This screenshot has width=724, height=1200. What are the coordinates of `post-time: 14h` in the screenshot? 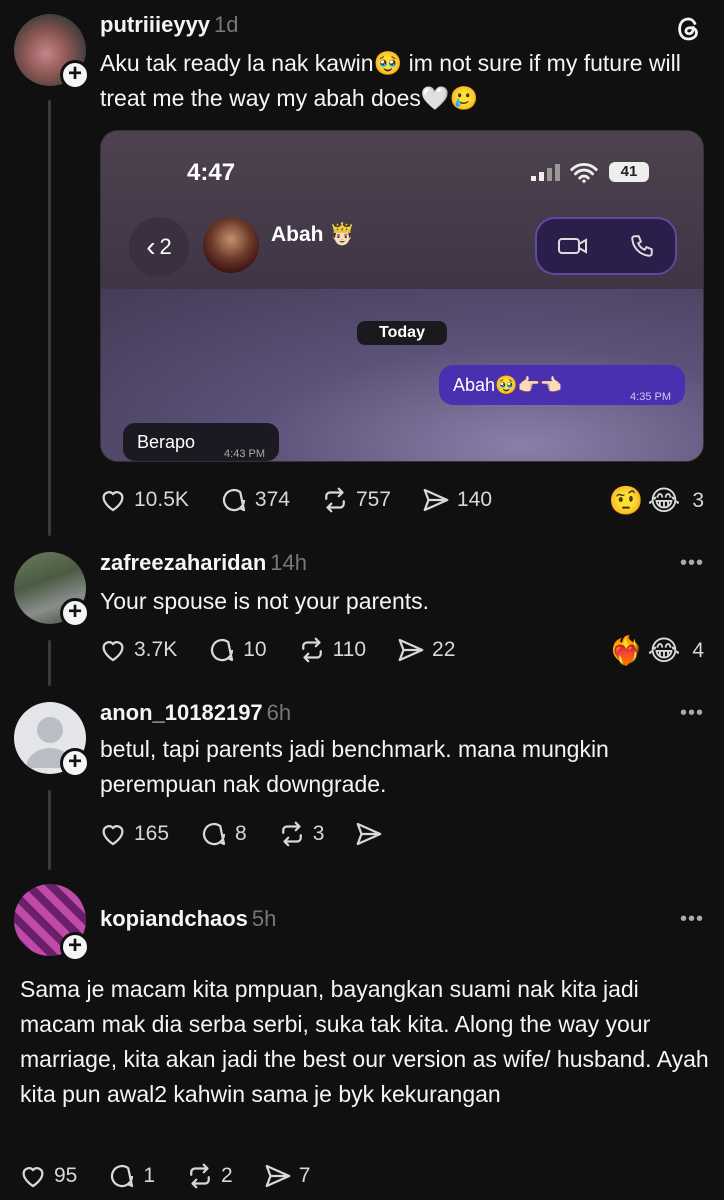 It's located at (289, 562).